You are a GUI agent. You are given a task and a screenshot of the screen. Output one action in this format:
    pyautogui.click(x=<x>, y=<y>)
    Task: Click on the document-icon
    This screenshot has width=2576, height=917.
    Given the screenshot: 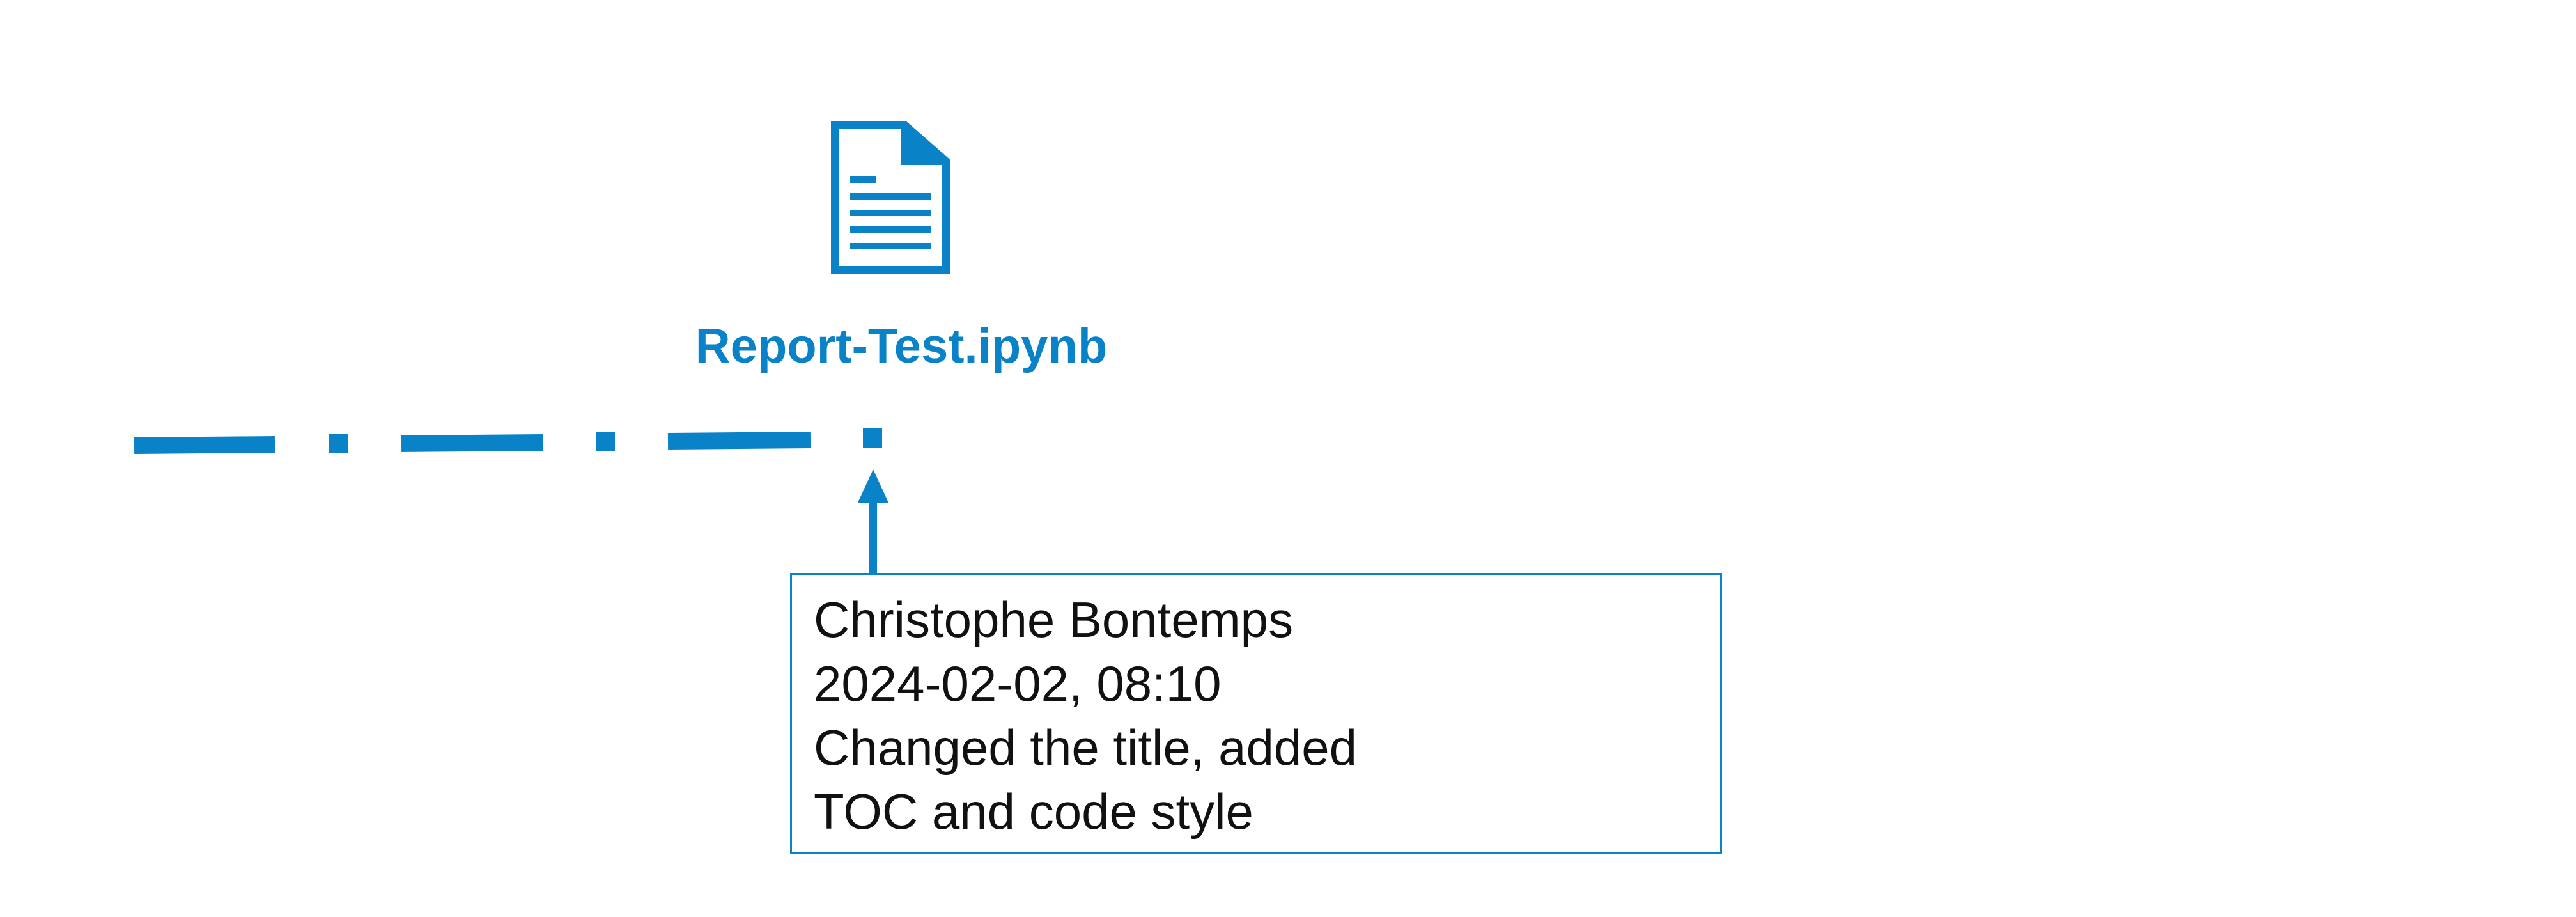 What is the action you would take?
    pyautogui.click(x=891, y=197)
    